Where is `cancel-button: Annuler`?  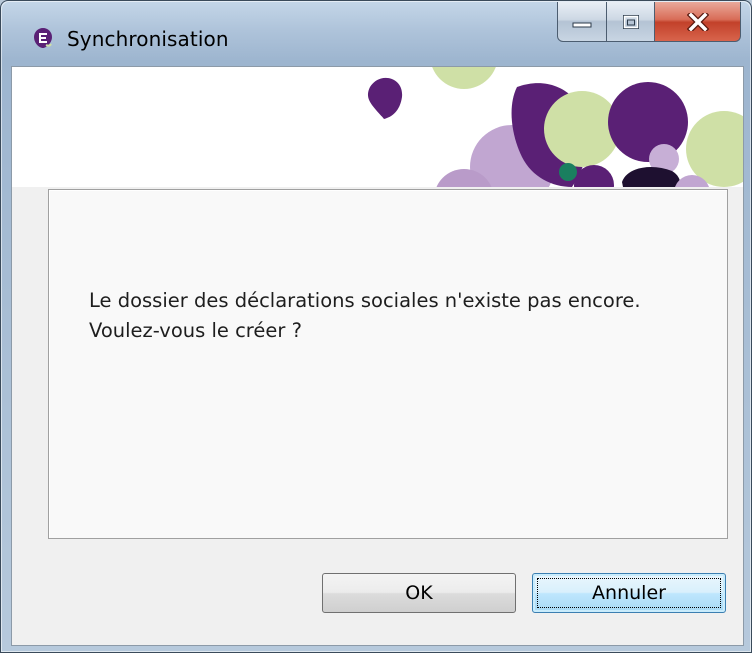
cancel-button: Annuler is located at coordinates (629, 593).